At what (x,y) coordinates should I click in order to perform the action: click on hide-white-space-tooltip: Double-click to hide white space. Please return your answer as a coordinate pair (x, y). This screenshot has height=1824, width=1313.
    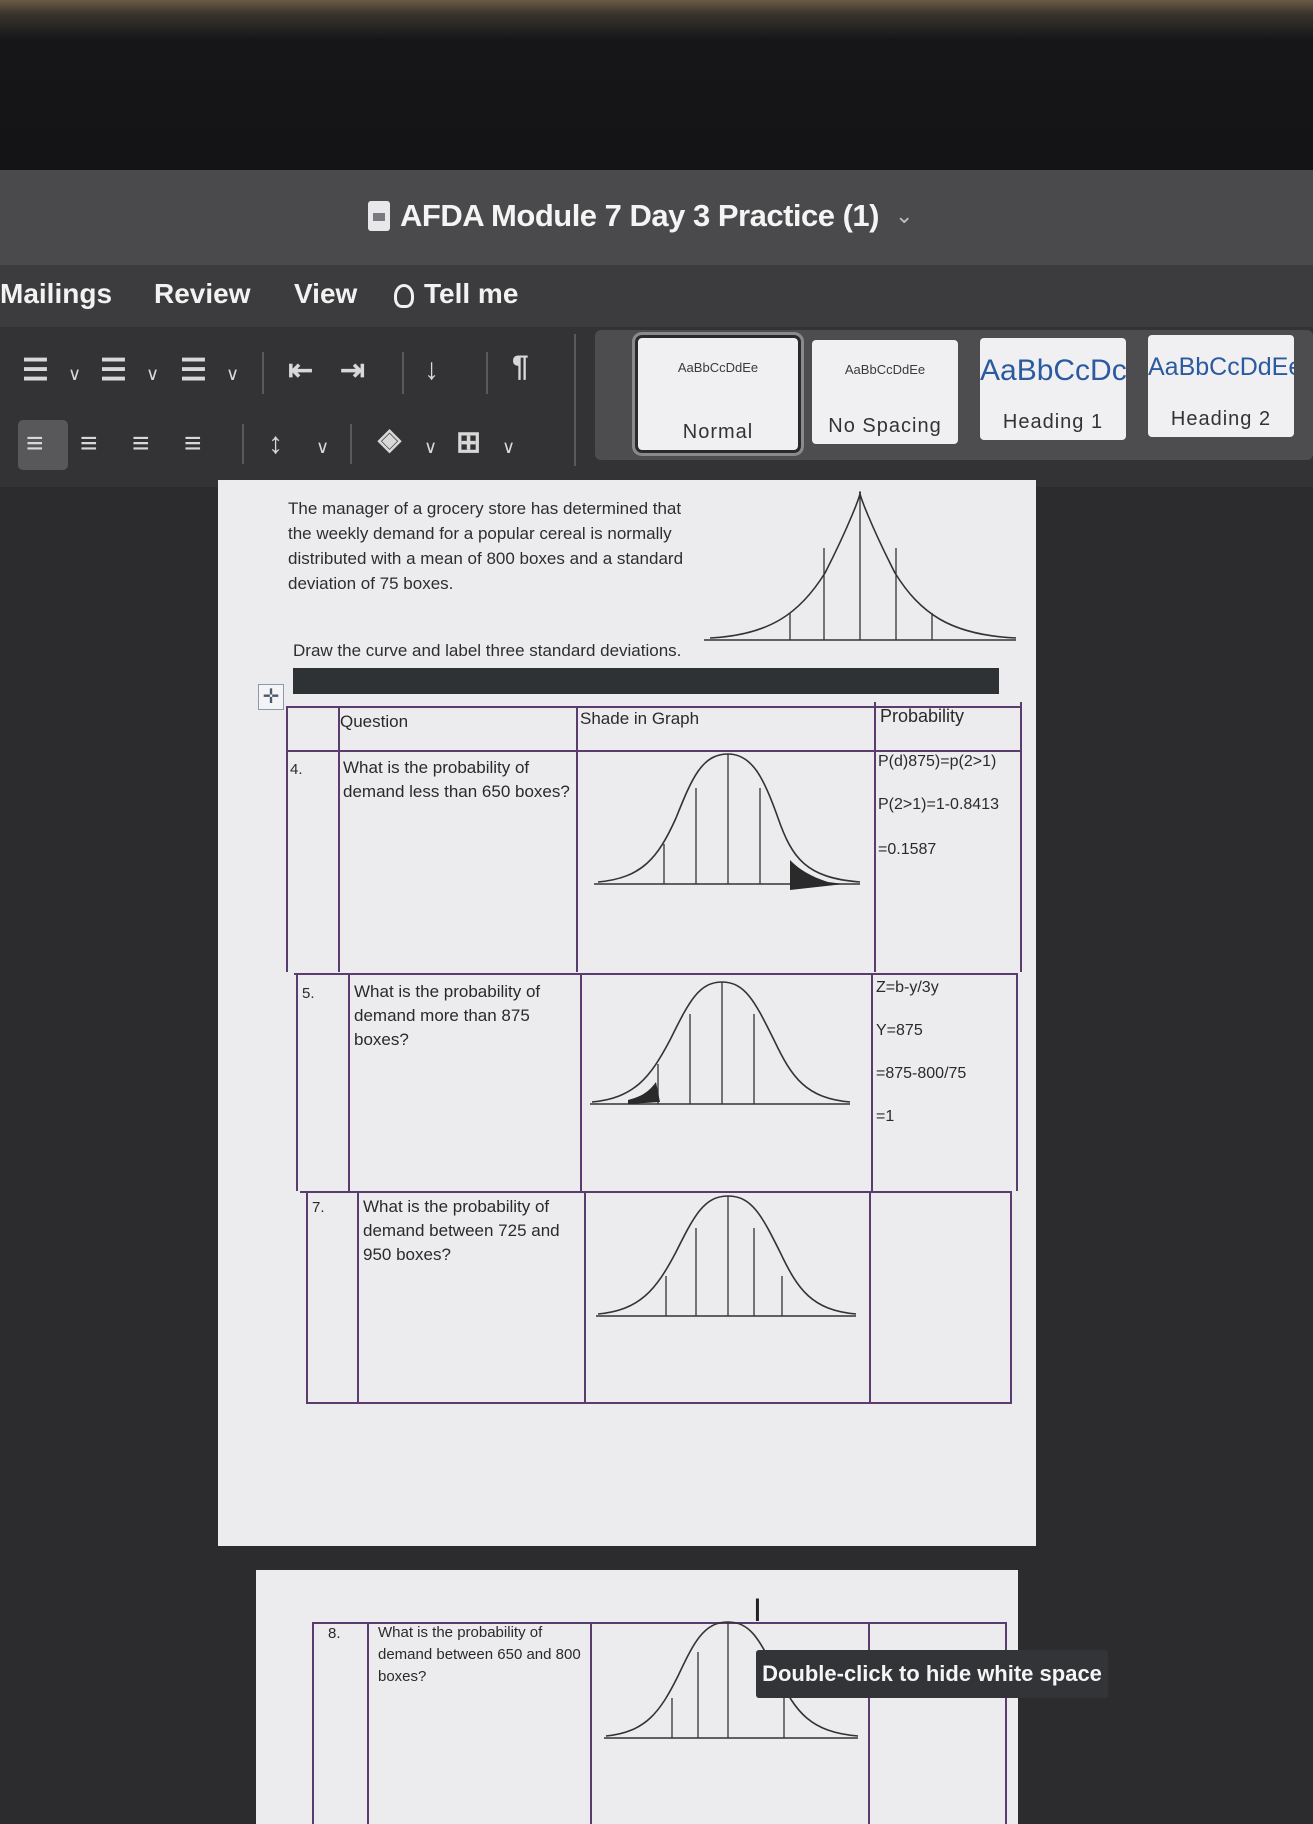
    Looking at the image, I should click on (932, 1674).